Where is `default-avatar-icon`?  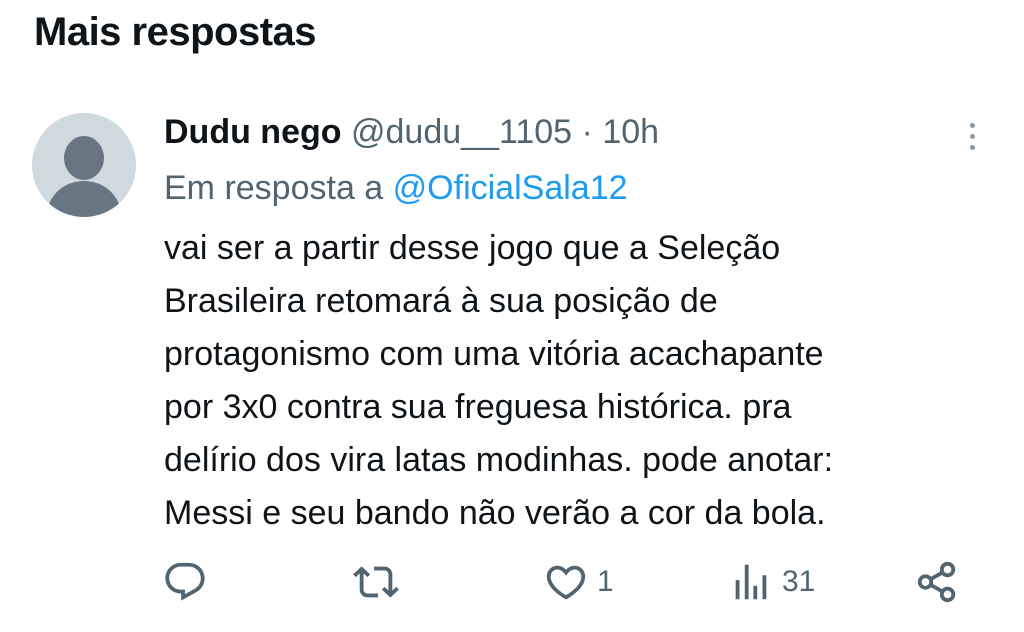
default-avatar-icon is located at coordinates (84, 165).